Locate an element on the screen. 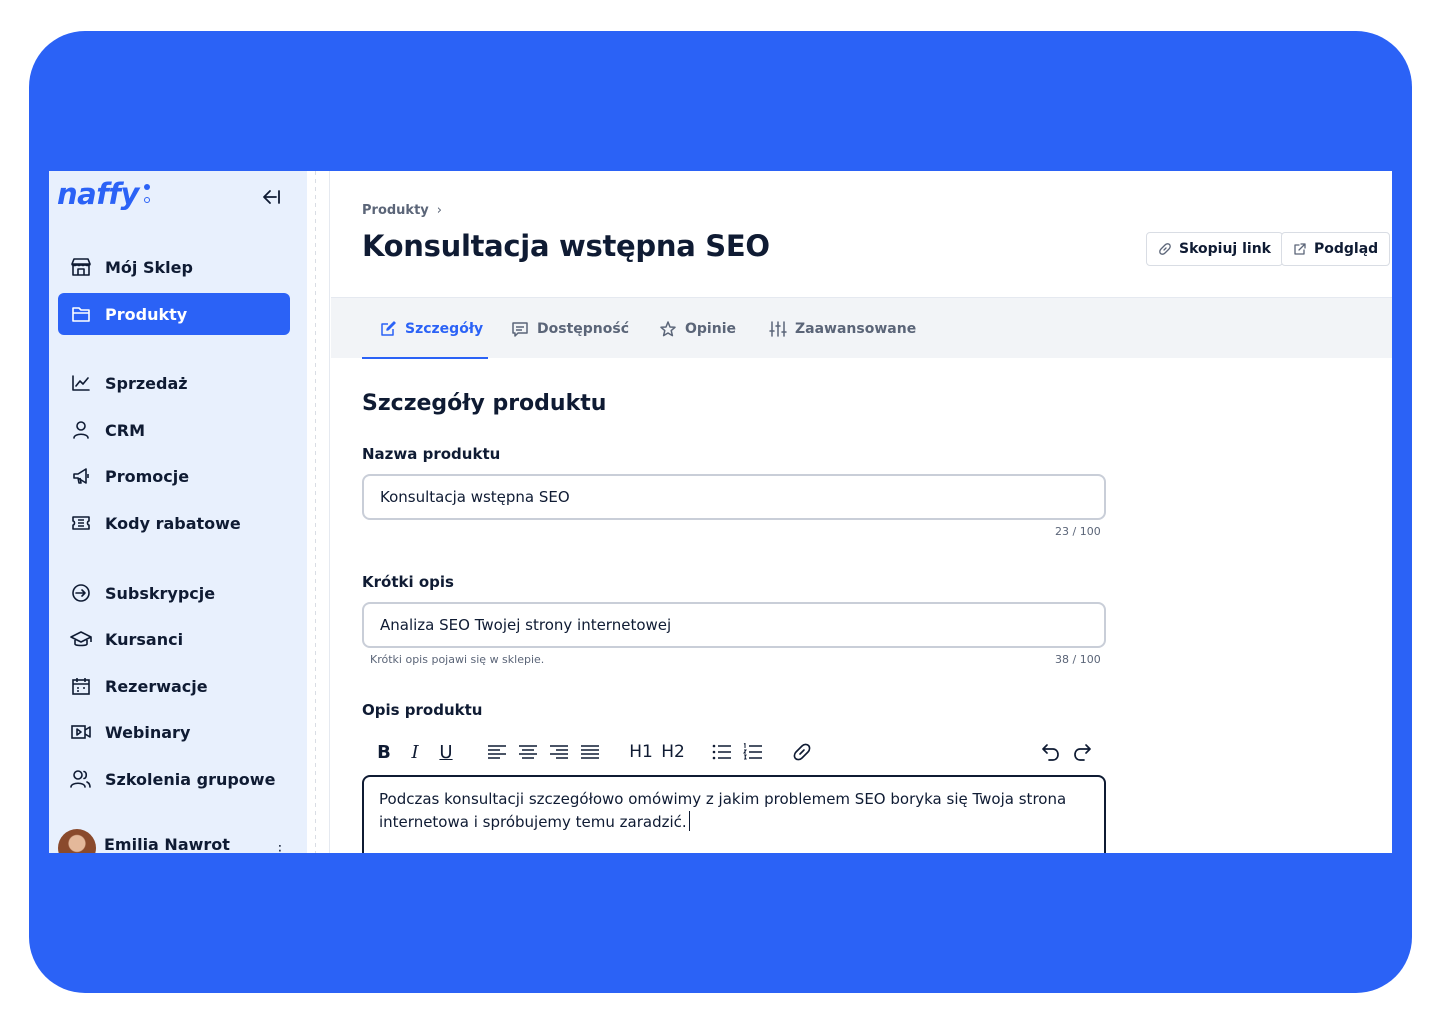  sidebar-item-label: Subskrypcje is located at coordinates (160, 593).